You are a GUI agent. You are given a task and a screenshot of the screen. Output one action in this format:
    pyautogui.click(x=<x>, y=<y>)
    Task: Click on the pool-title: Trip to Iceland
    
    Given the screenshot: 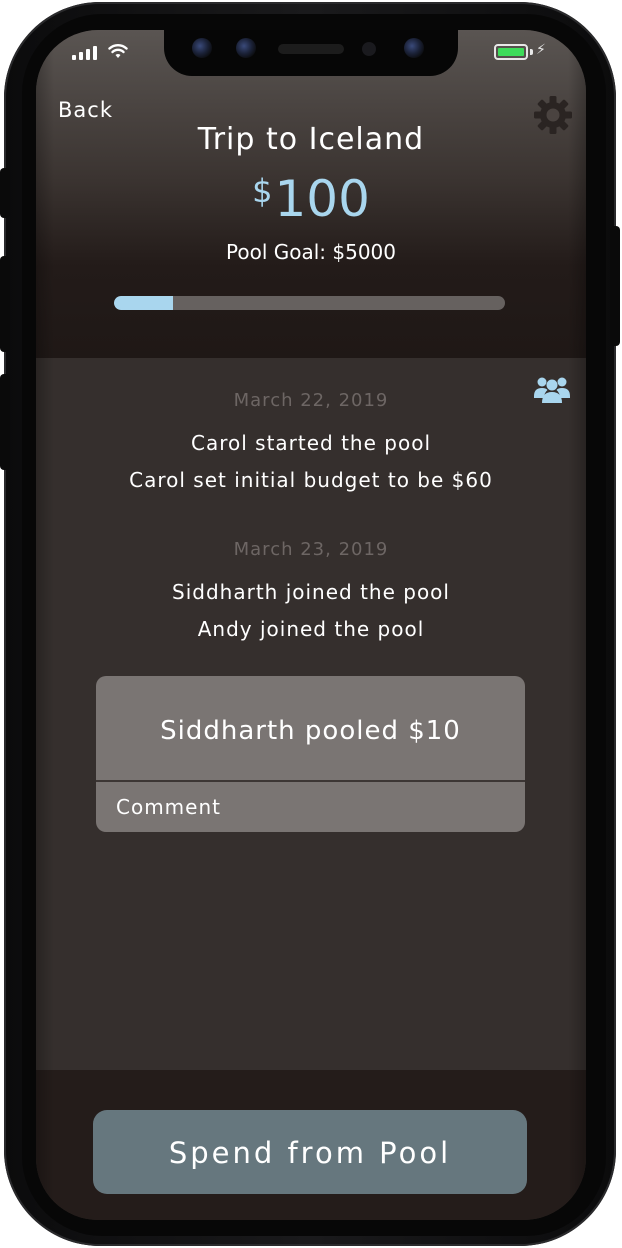 What is the action you would take?
    pyautogui.click(x=311, y=139)
    